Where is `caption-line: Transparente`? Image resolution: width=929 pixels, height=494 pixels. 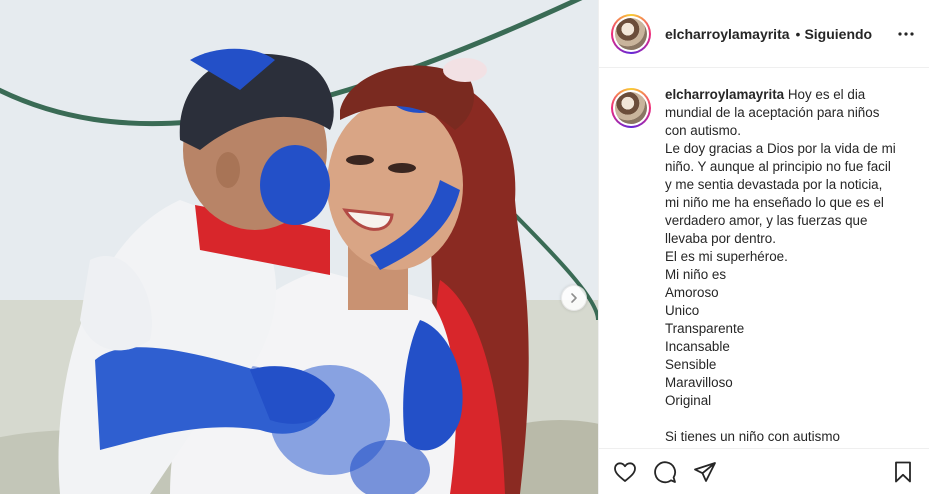 caption-line: Transparente is located at coordinates (705, 328).